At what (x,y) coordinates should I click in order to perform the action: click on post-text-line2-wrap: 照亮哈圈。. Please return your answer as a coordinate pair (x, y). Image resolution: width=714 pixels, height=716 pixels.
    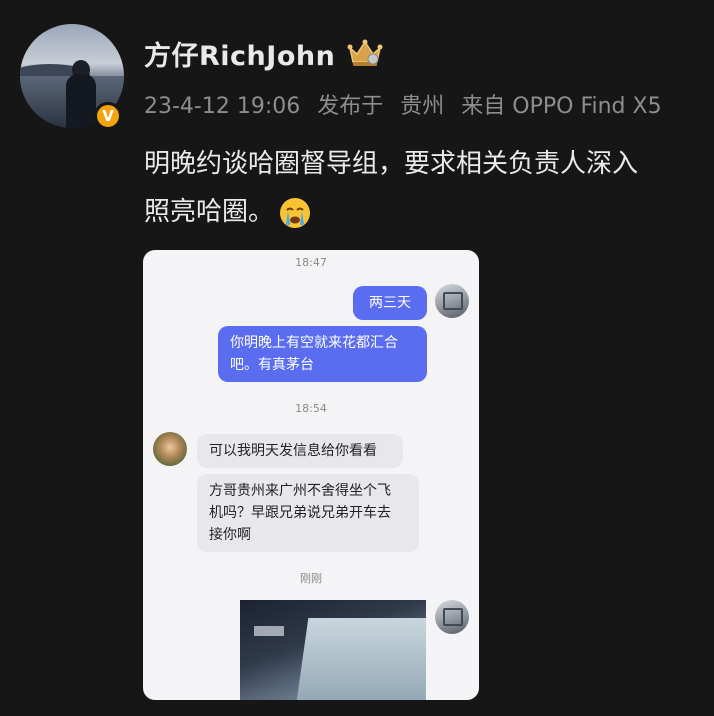
    Looking at the image, I should click on (429, 212).